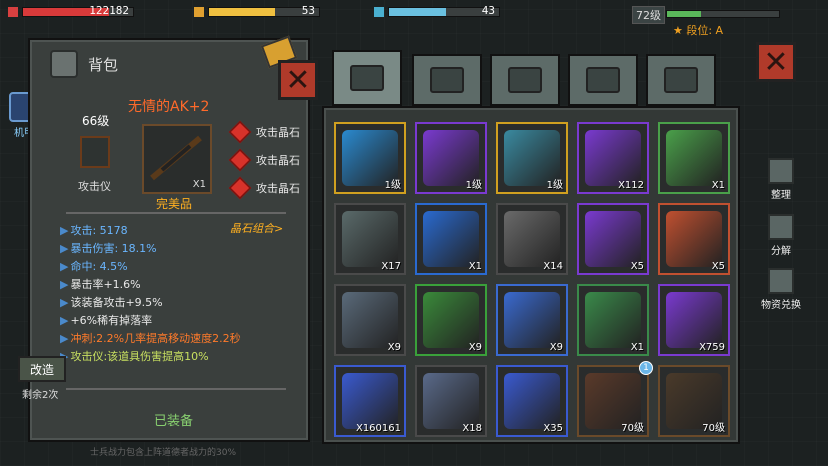 The width and height of the screenshot is (828, 466). What do you see at coordinates (718, 266) in the screenshot?
I see `item-count: X5` at bounding box center [718, 266].